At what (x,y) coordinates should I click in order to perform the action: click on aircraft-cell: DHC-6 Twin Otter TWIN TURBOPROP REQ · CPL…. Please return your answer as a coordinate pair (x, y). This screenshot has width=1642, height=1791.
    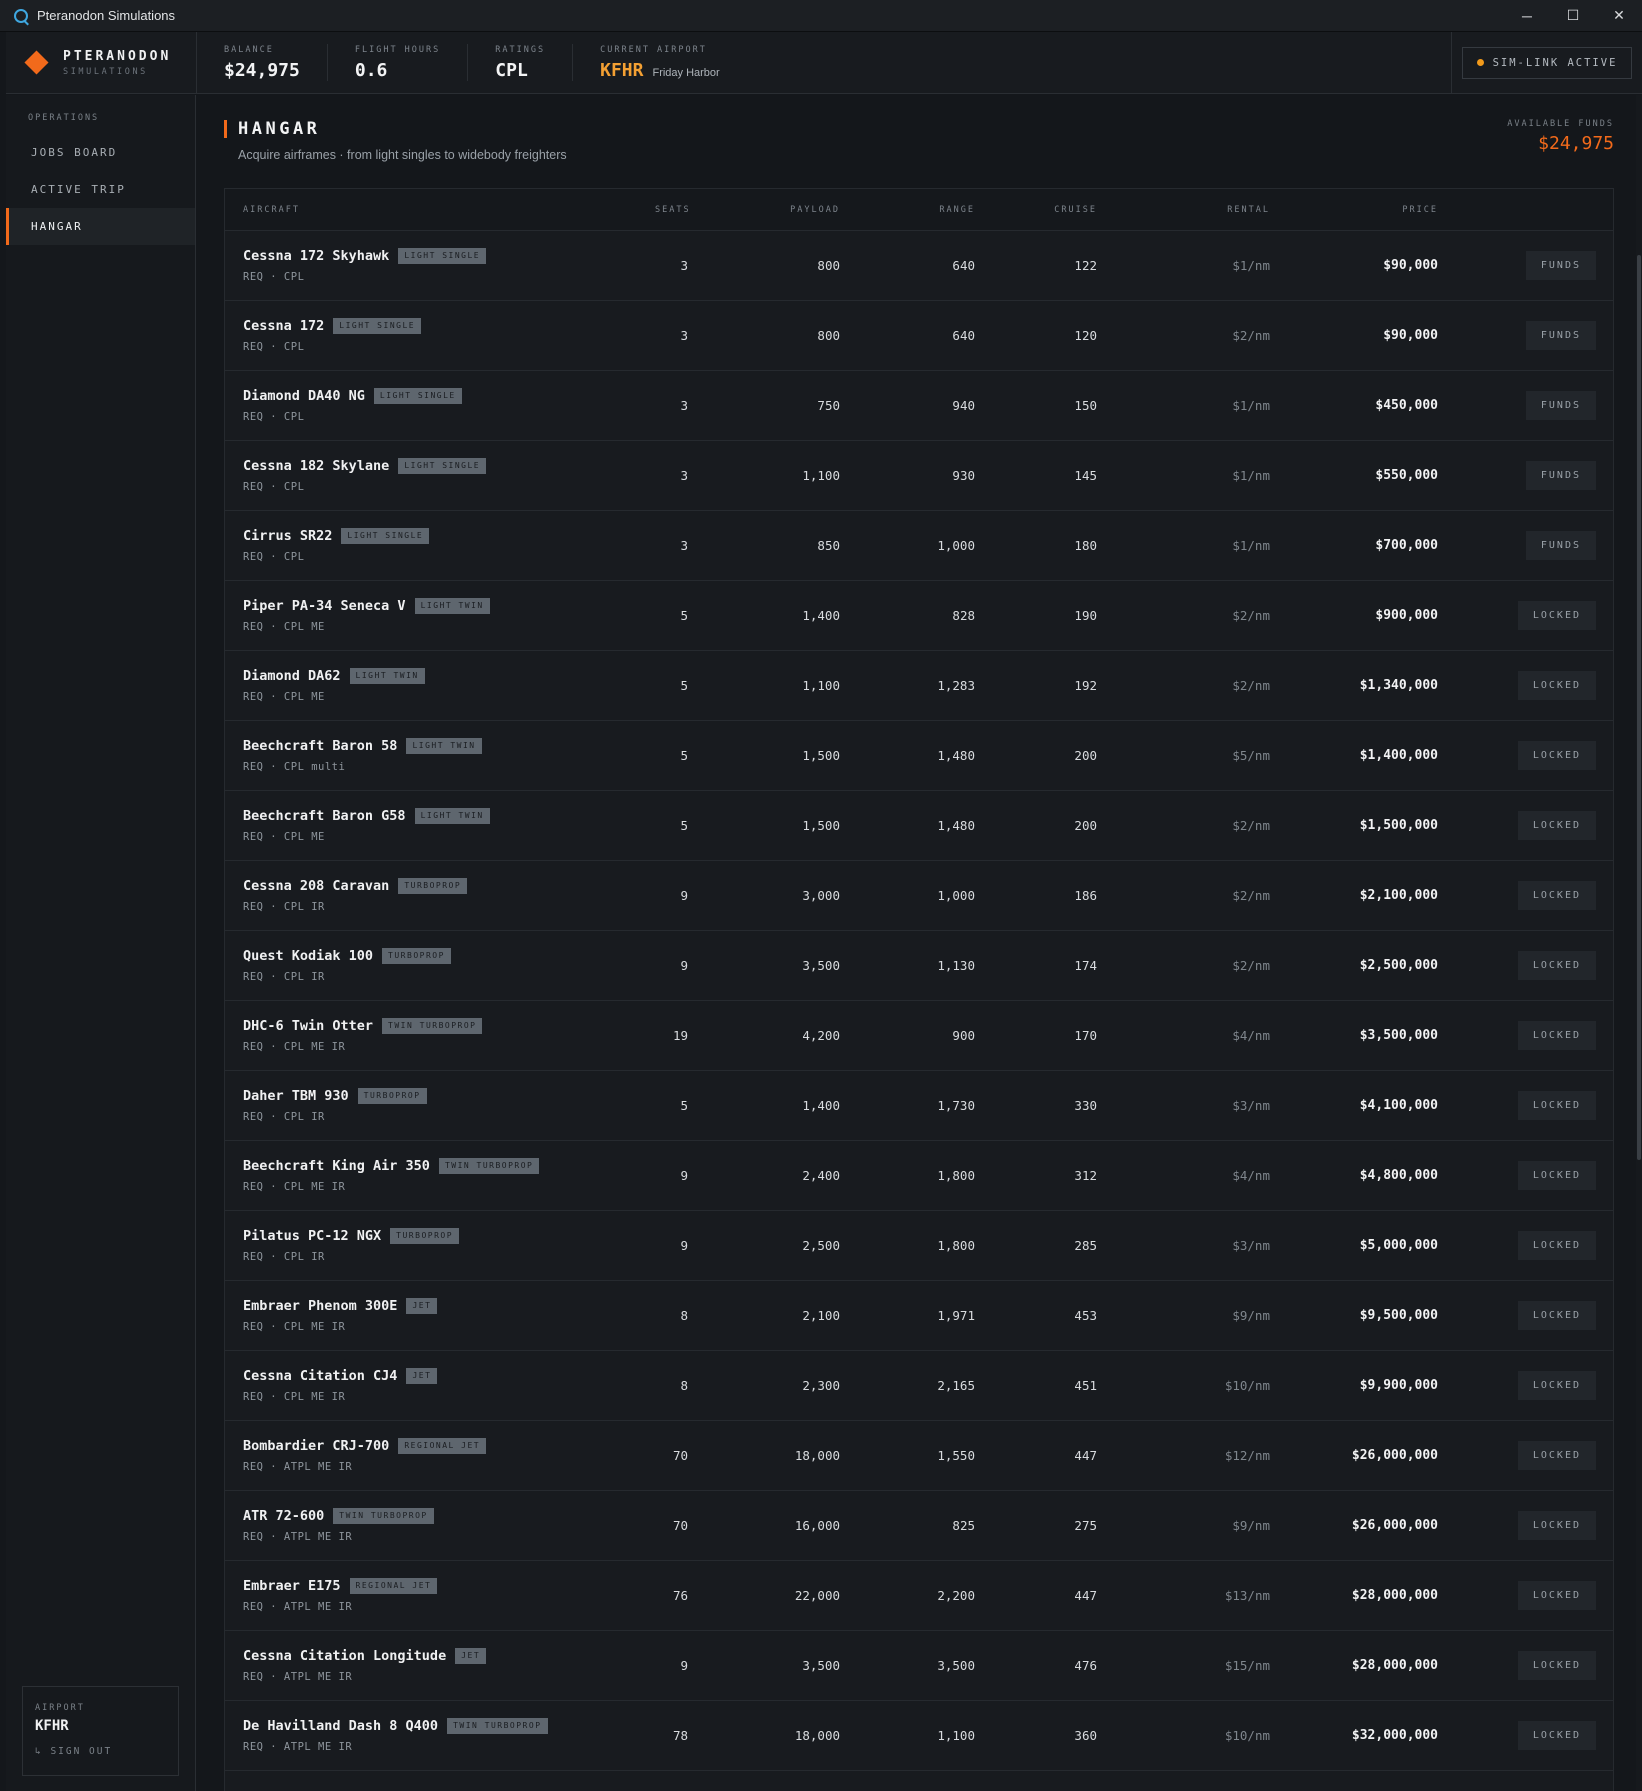
    Looking at the image, I should click on (440, 1035).